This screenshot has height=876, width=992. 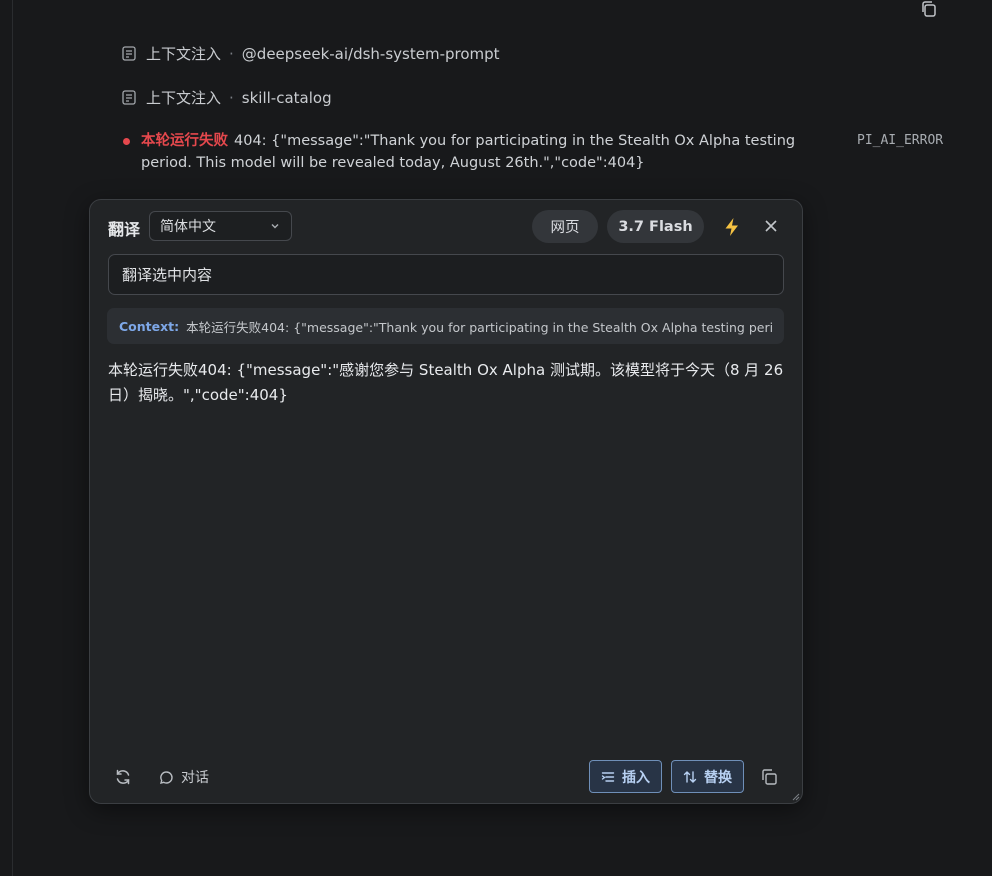 I want to click on web-toggle-button: 网页, so click(x=565, y=226).